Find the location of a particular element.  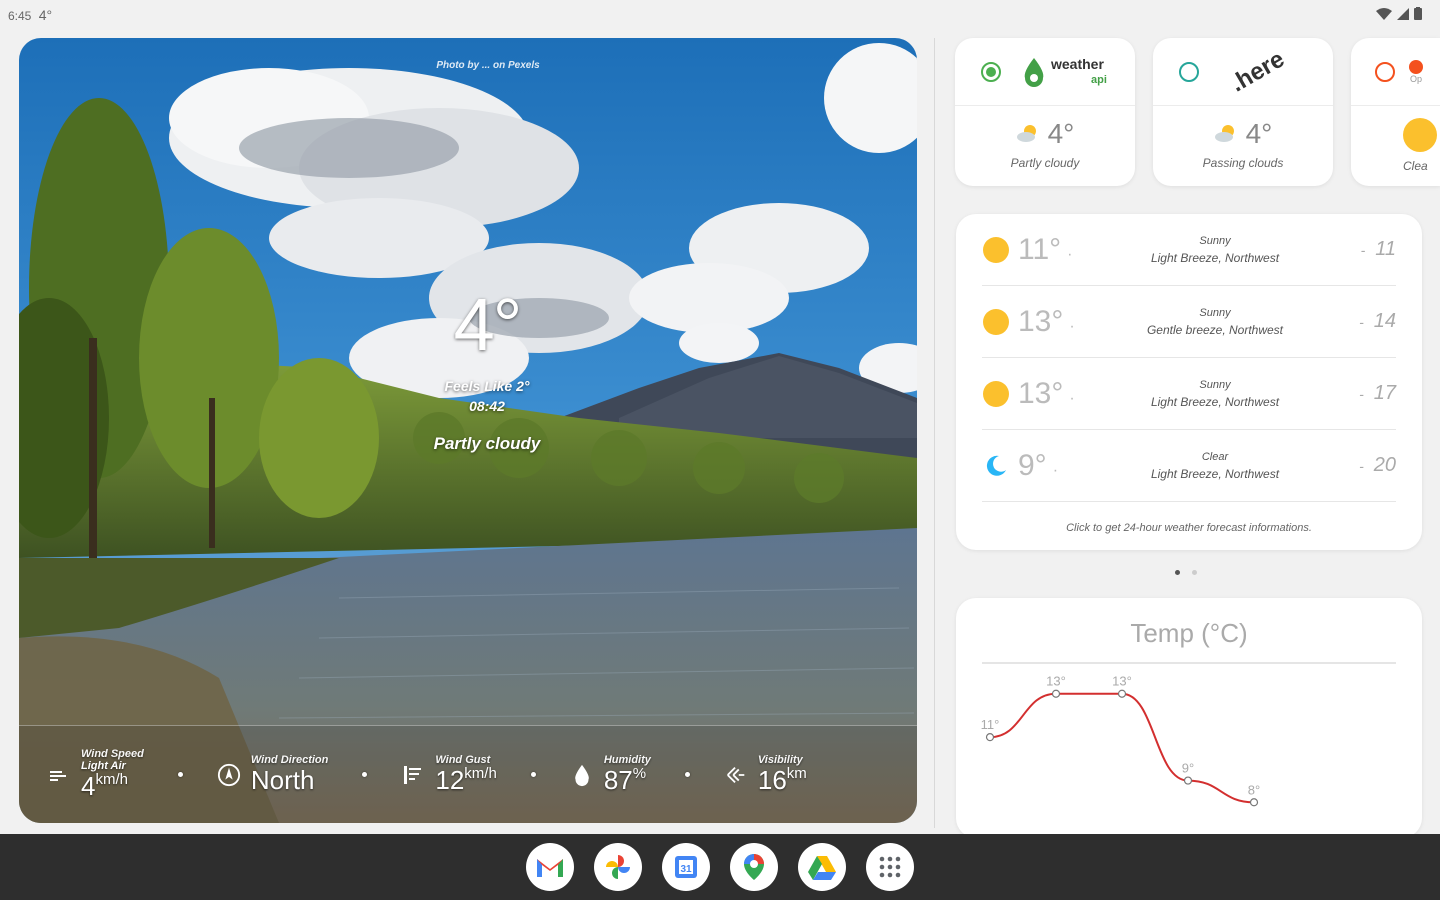

provider-card-weatherapi: weather api 4° Partly cloudy is located at coordinates (1045, 112).